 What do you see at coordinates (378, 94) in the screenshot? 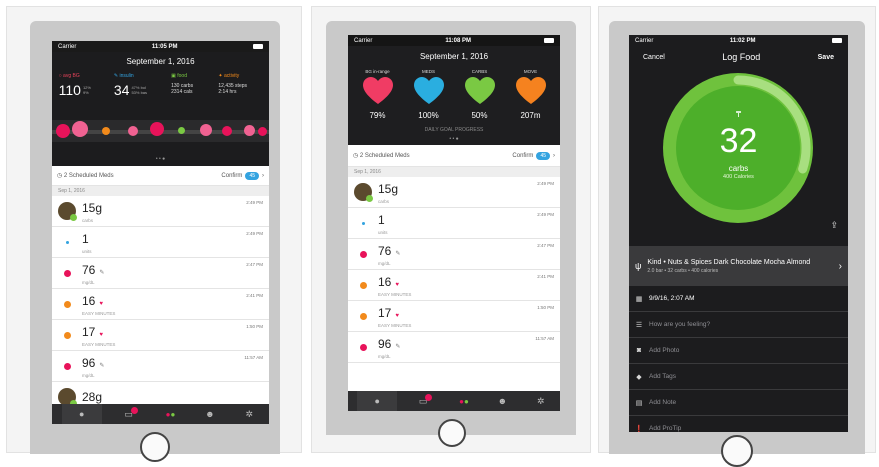
I see `goal-item: BG in-range 79%` at bounding box center [378, 94].